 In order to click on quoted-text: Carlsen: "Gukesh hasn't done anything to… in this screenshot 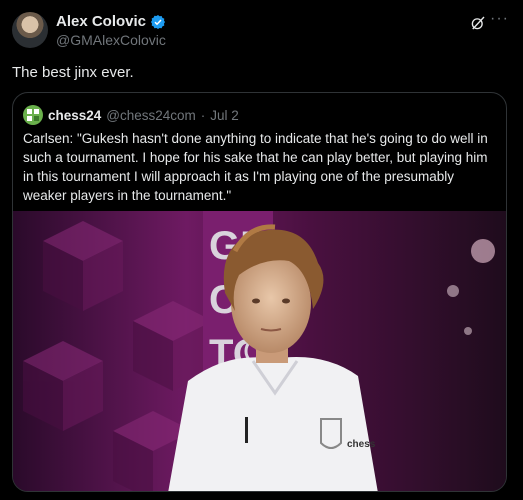, I will do `click(255, 167)`.